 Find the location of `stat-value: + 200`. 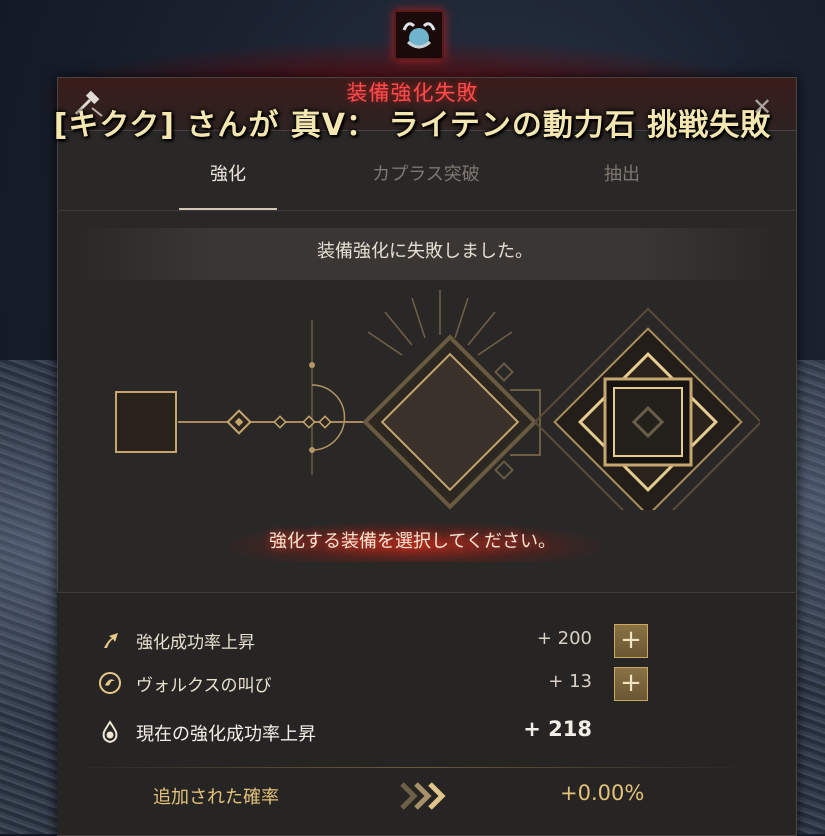

stat-value: + 200 is located at coordinates (564, 638).